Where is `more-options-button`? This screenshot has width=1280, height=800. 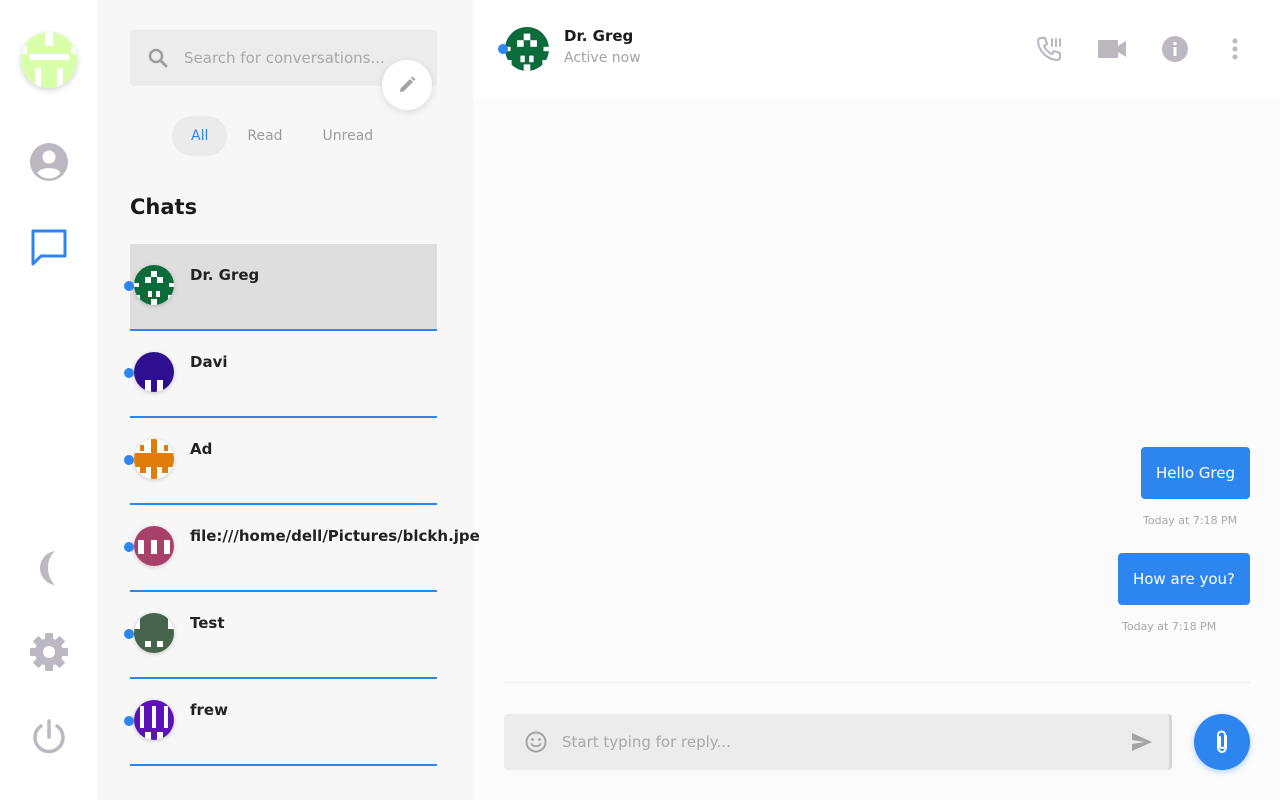
more-options-button is located at coordinates (1235, 49).